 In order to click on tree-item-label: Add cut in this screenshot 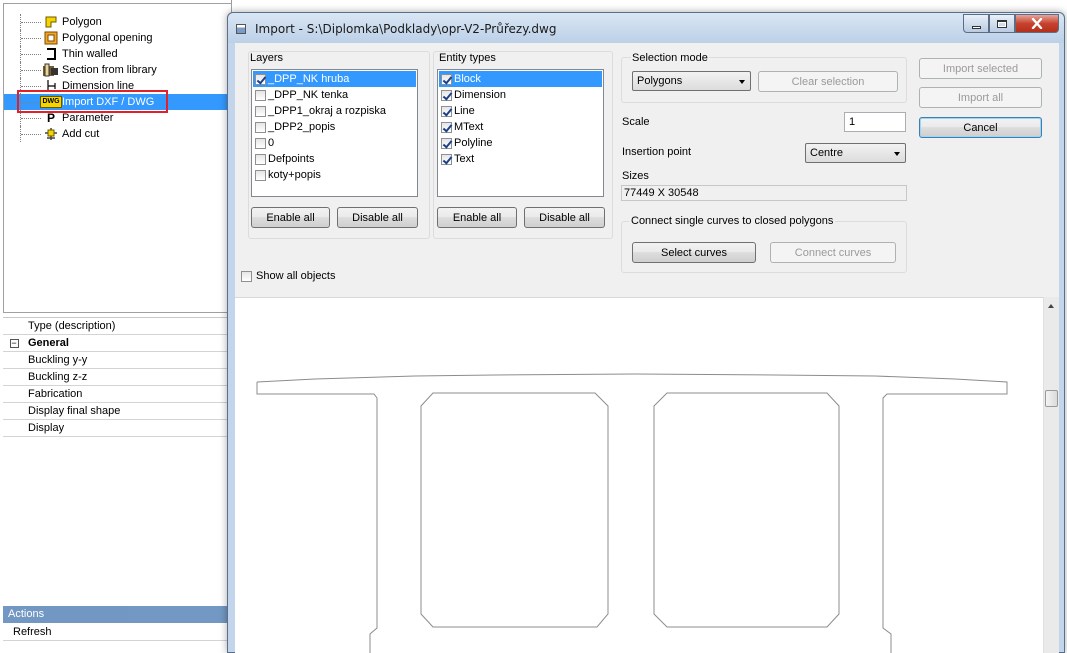, I will do `click(81, 134)`.